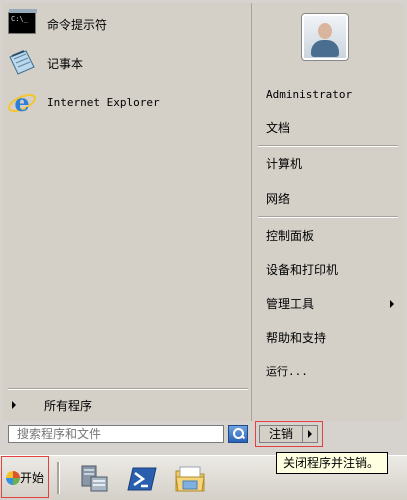  I want to click on program-label: Internet Explorer, so click(103, 102).